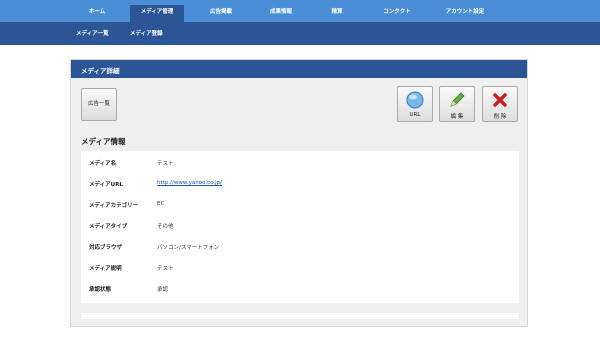 The width and height of the screenshot is (600, 338). I want to click on close-icon, so click(500, 100).